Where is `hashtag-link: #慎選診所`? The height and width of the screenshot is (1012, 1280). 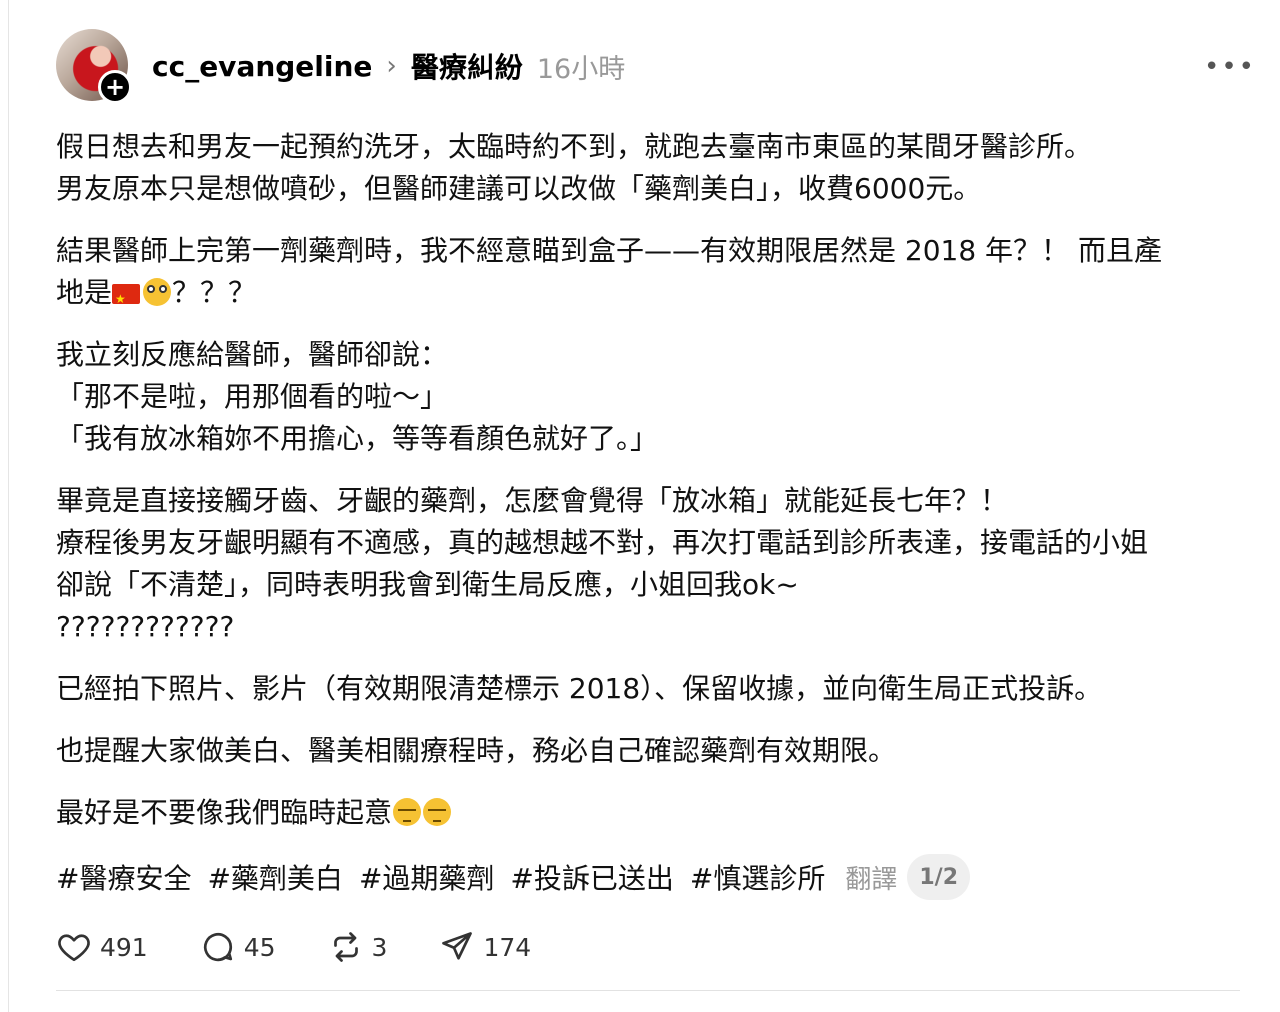
hashtag-link: #慎選診所 is located at coordinates (757, 877).